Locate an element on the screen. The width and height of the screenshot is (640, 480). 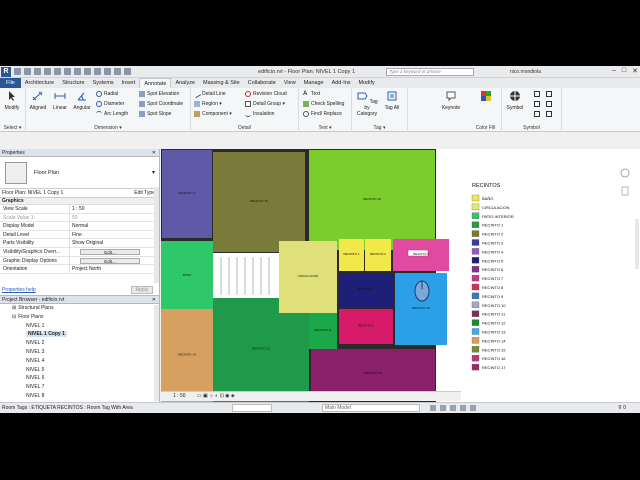
tab-add-ins: Add-Ins is located at coordinates (341, 83).